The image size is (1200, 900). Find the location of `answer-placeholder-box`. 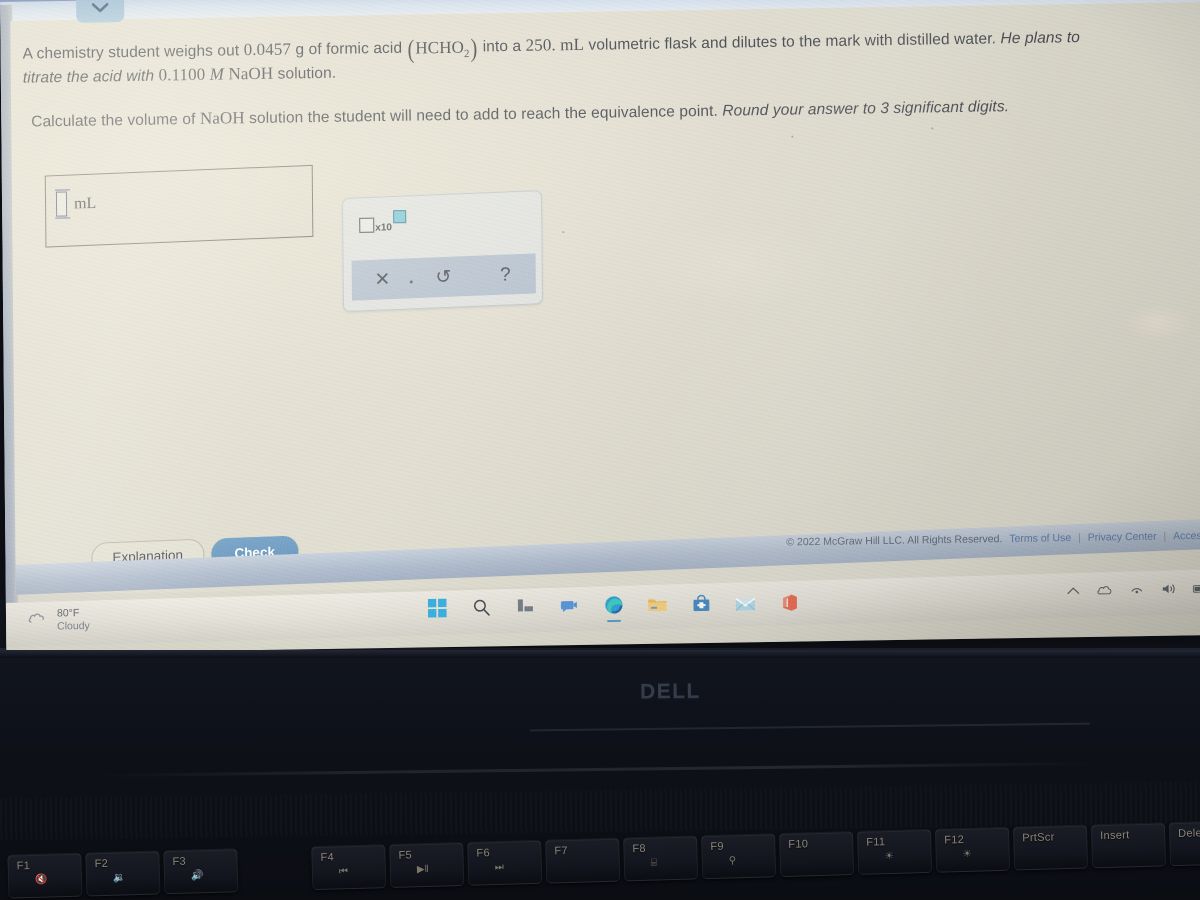

answer-placeholder-box is located at coordinates (61, 204).